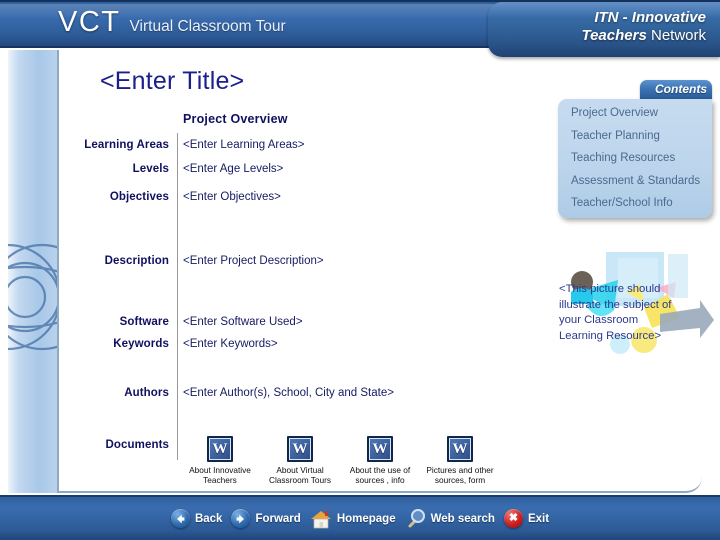 The width and height of the screenshot is (720, 540). What do you see at coordinates (526, 518) in the screenshot?
I see `nav-button-exit: ✖ Exit` at bounding box center [526, 518].